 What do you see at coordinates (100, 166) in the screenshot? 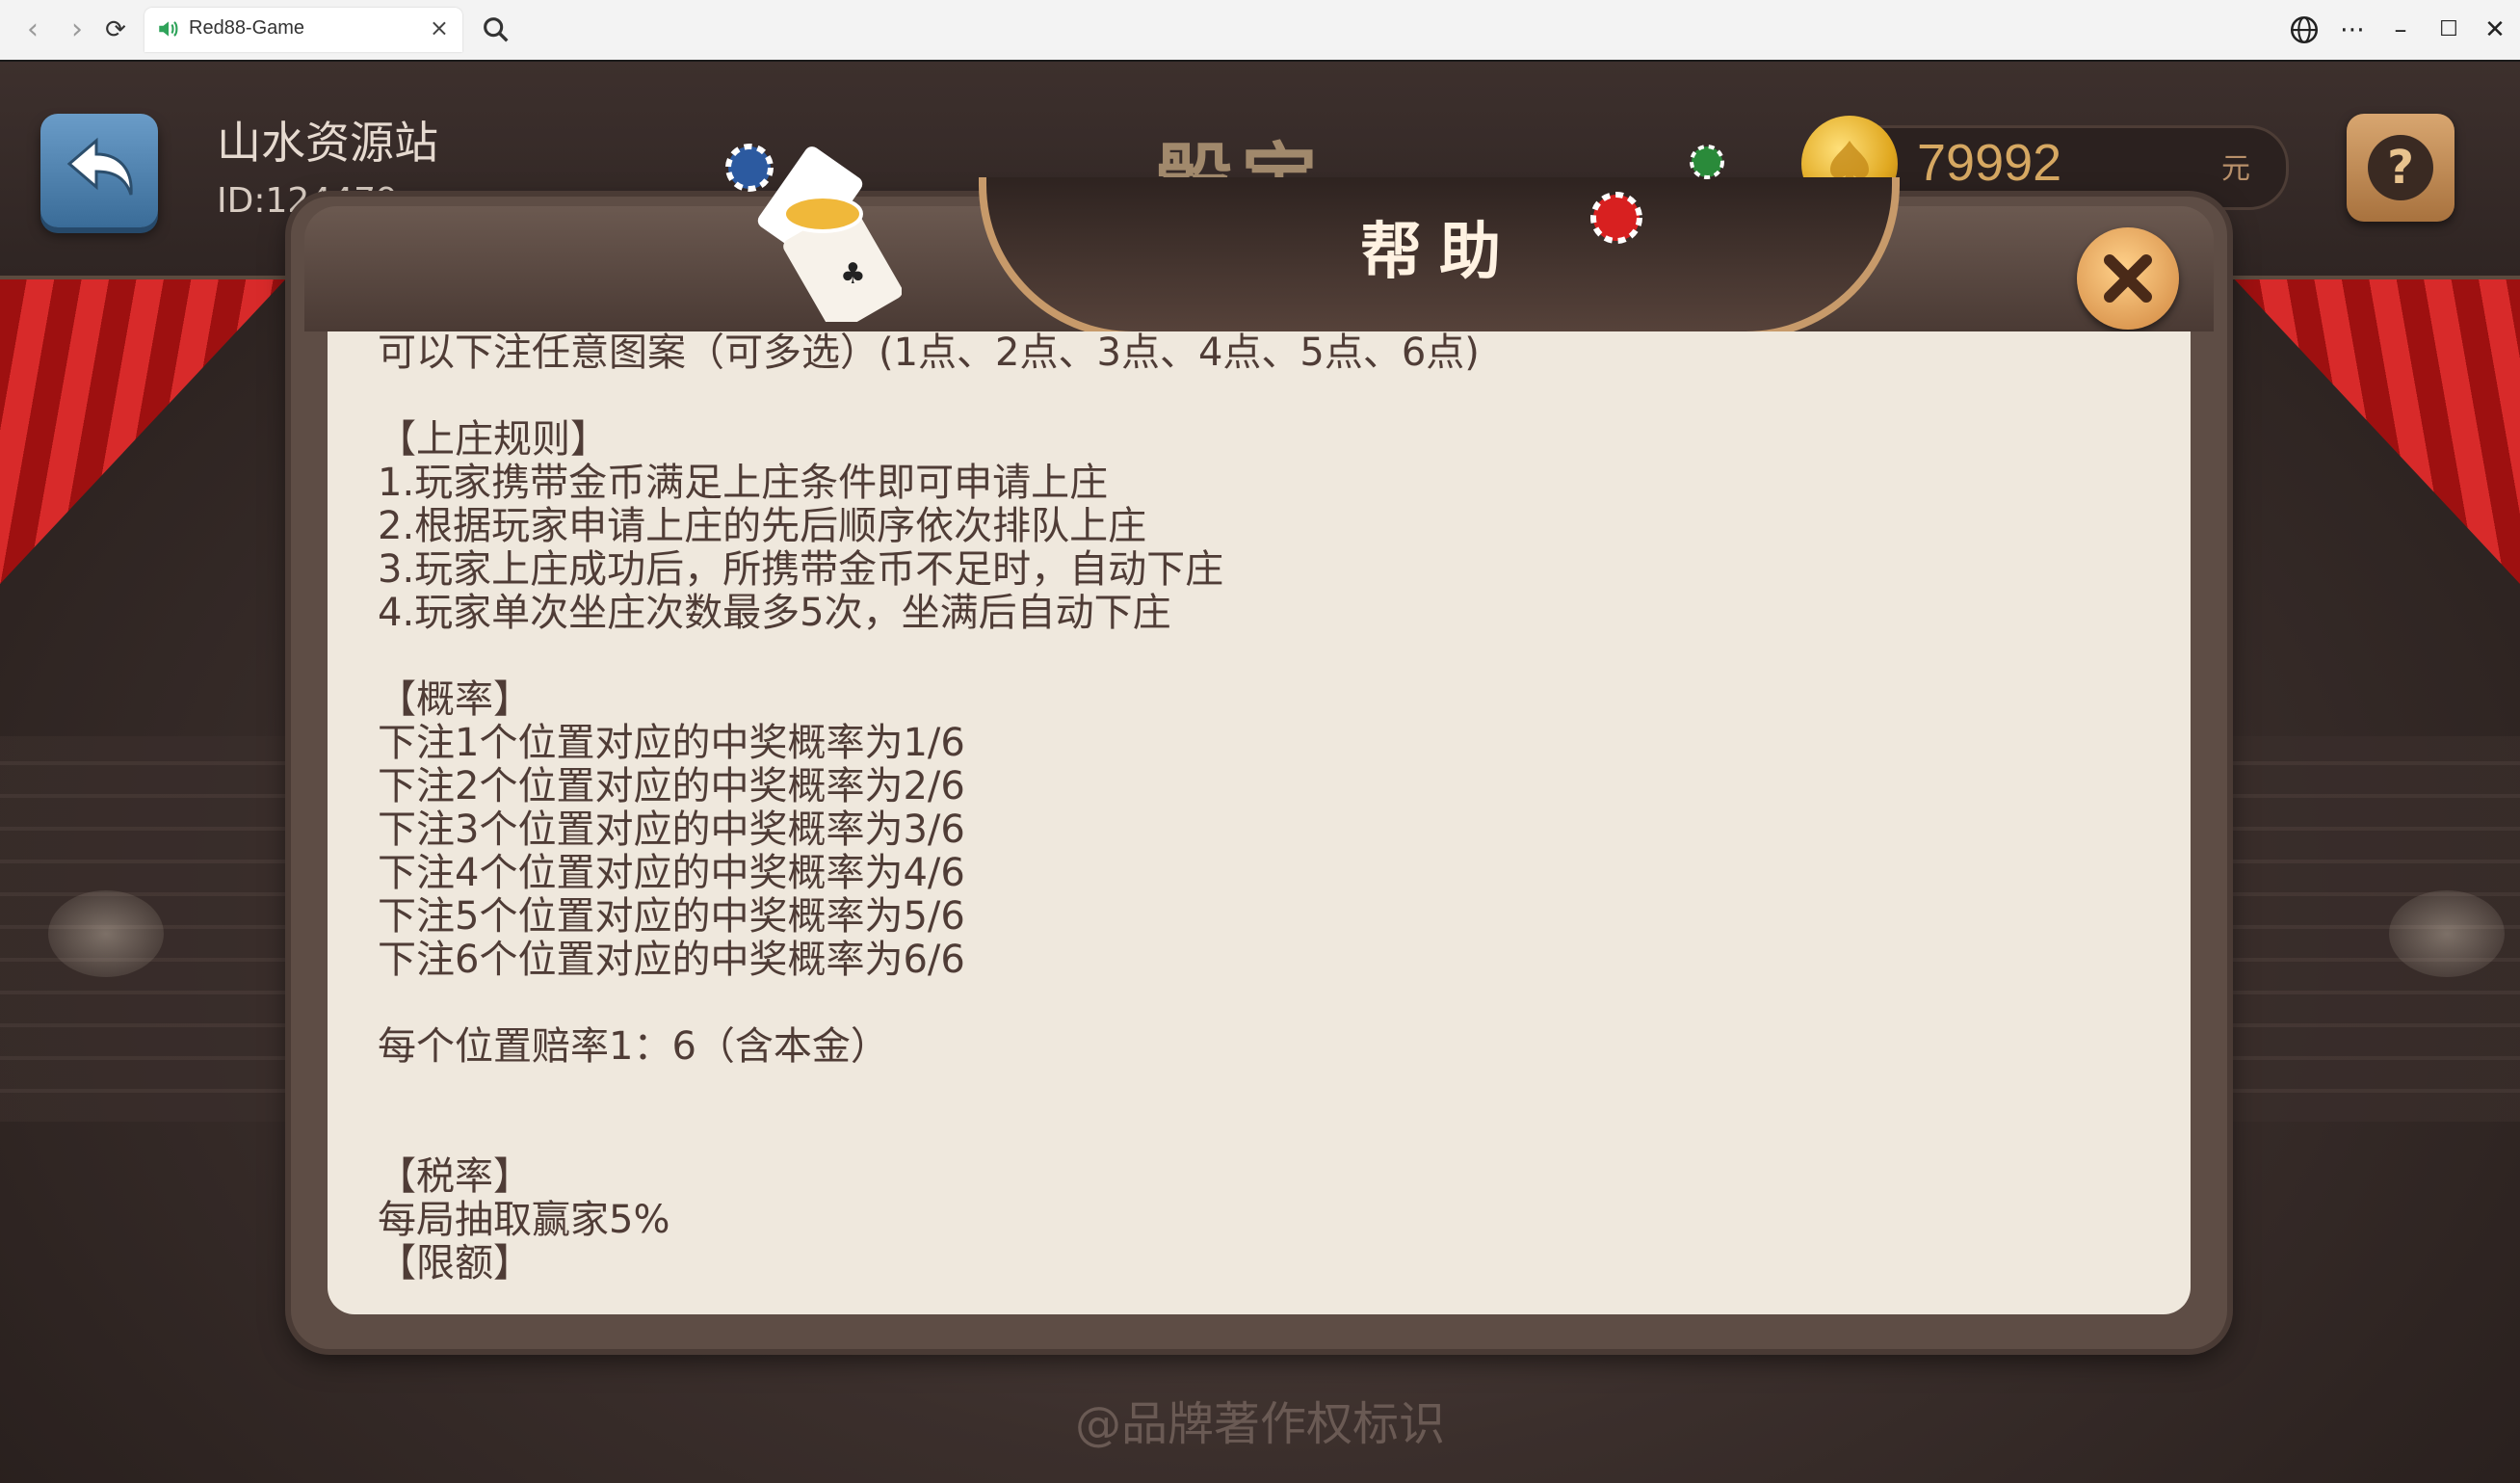
I see `return-arrow-icon` at bounding box center [100, 166].